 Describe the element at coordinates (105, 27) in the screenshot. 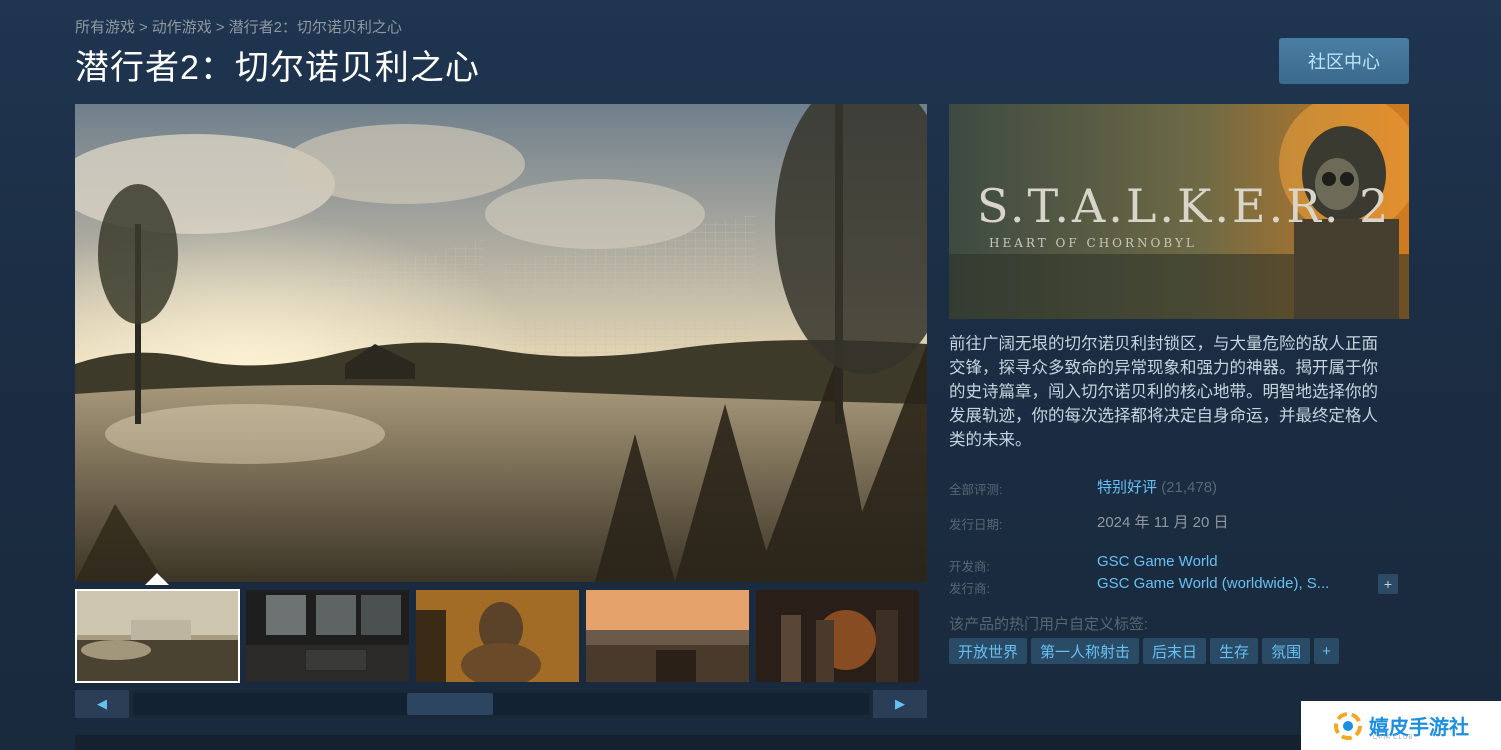

I see `breadcrumb-all-games: 所有游戏` at that location.